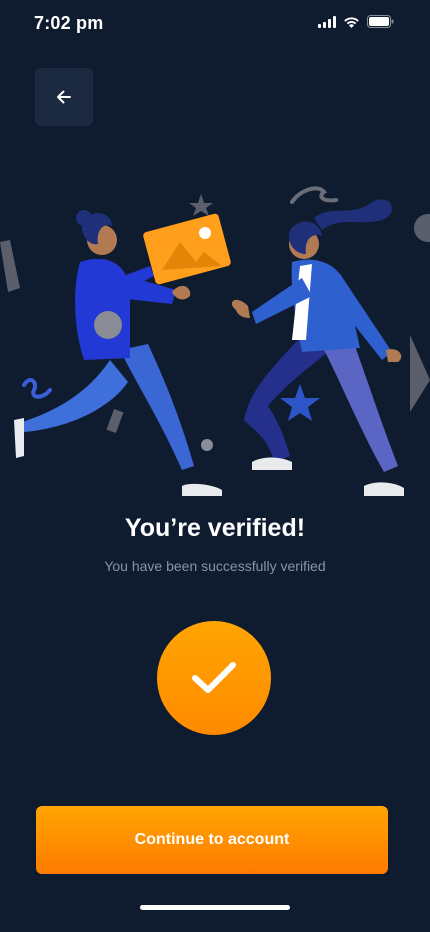 Image resolution: width=430 pixels, height=932 pixels. What do you see at coordinates (212, 840) in the screenshot?
I see `continue-button: Continue to account` at bounding box center [212, 840].